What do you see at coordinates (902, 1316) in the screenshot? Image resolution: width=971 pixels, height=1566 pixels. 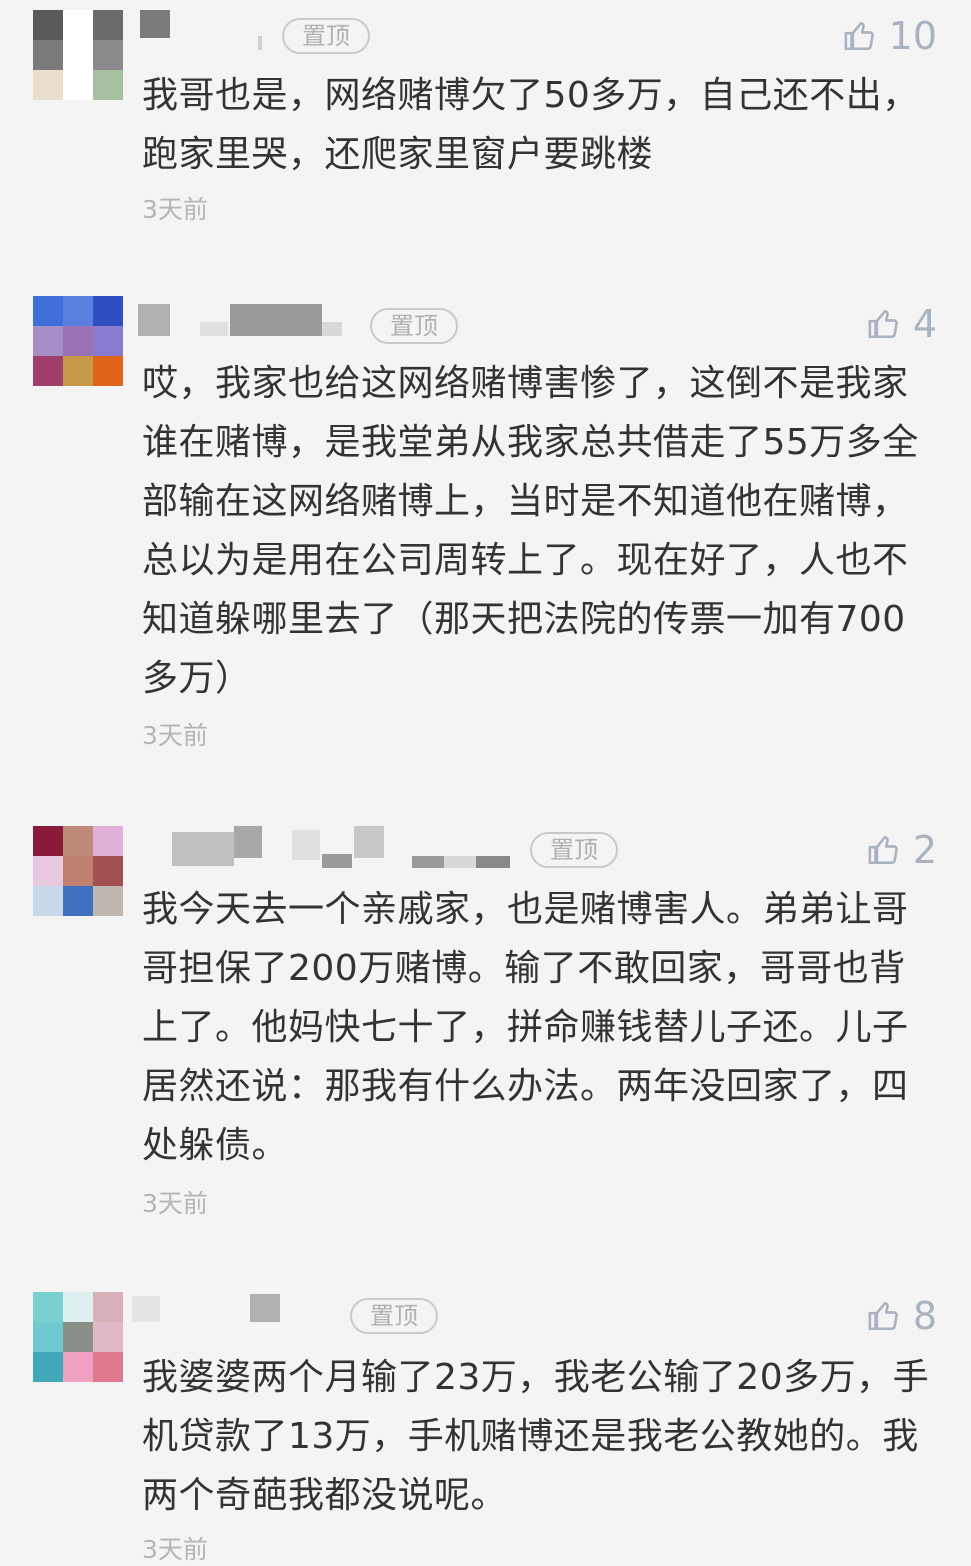 I see `like-button: 8` at bounding box center [902, 1316].